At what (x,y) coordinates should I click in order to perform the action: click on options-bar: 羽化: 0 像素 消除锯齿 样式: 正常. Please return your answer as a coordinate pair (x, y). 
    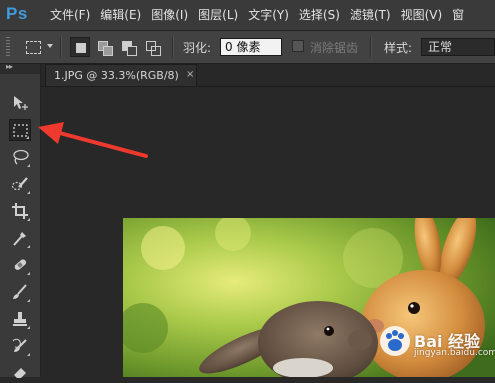
    Looking at the image, I should click on (247, 47).